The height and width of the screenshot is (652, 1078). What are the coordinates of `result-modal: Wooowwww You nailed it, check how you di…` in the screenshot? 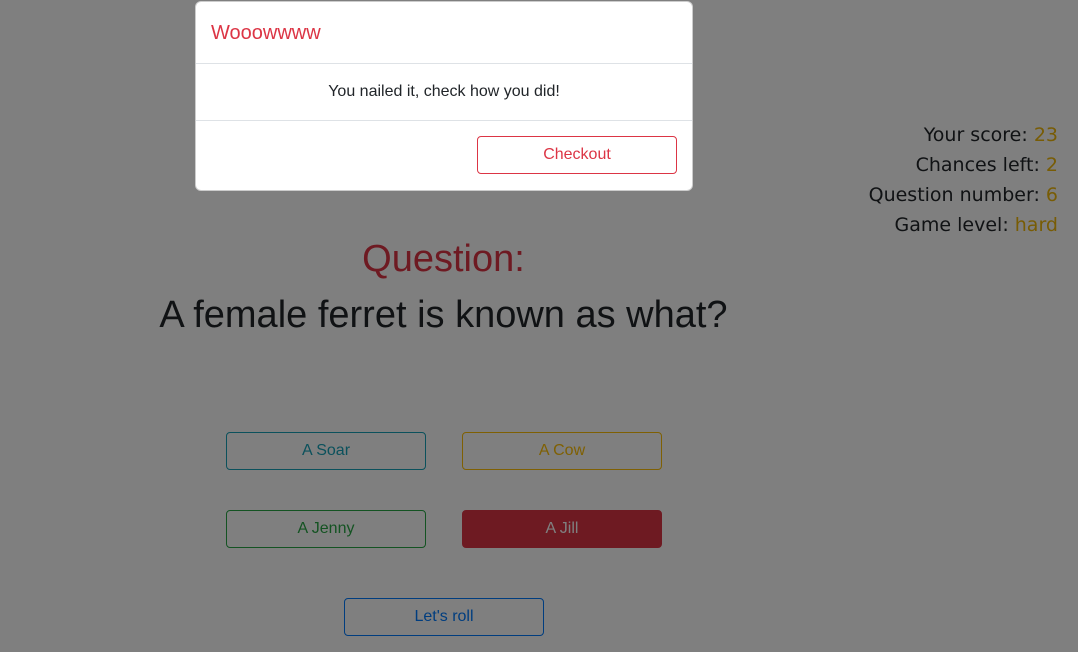 It's located at (444, 96).